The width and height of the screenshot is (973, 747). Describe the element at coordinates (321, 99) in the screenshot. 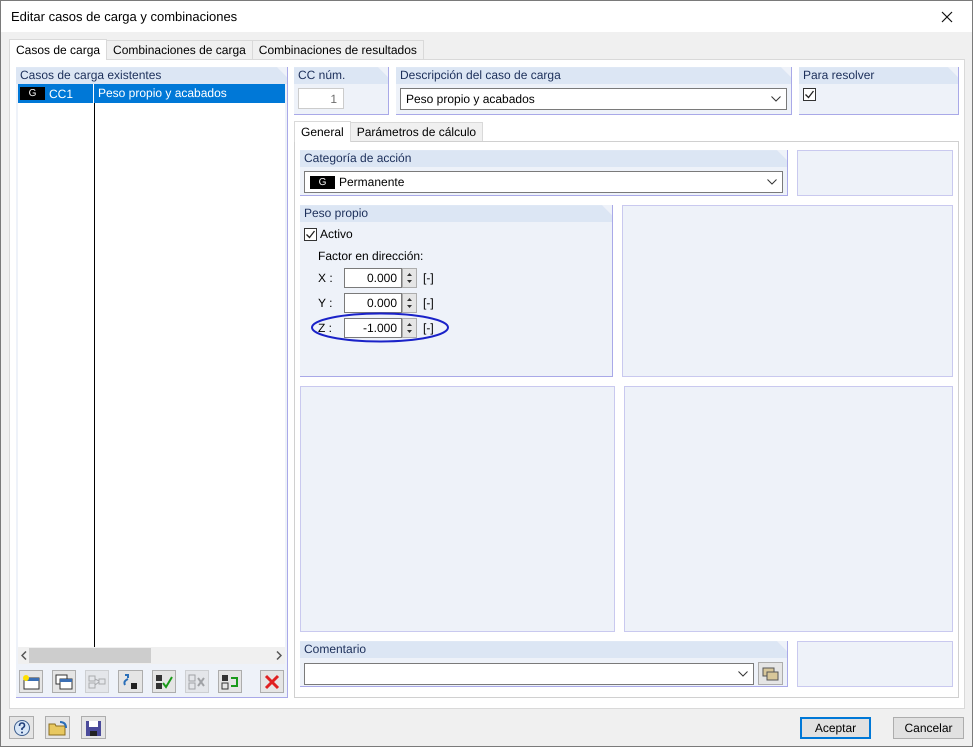

I see `number-field: 1` at that location.